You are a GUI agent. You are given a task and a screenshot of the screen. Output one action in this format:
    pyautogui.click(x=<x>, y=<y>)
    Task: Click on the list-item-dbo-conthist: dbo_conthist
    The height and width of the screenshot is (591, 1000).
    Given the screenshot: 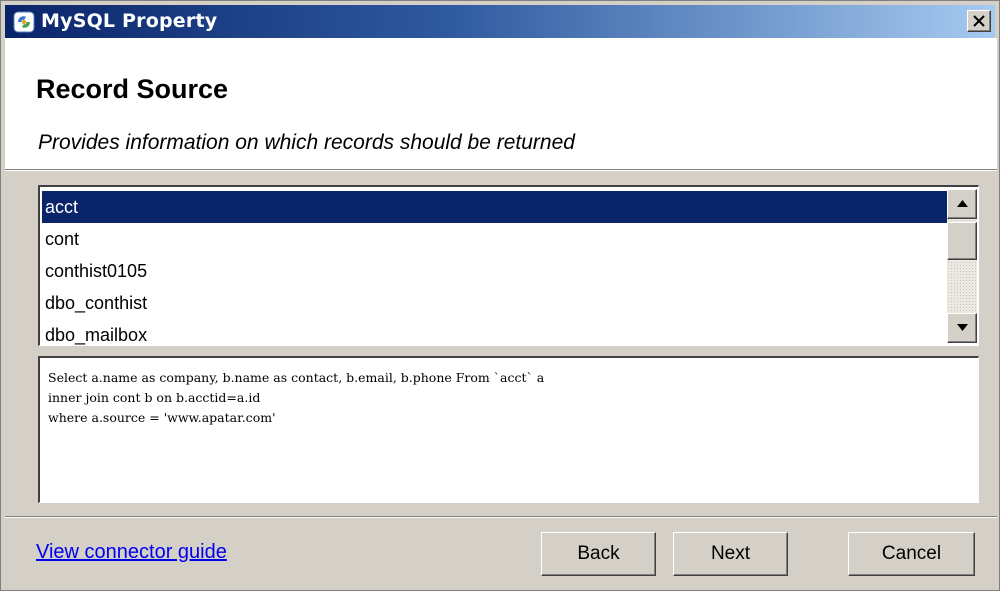 What is the action you would take?
    pyautogui.click(x=494, y=303)
    